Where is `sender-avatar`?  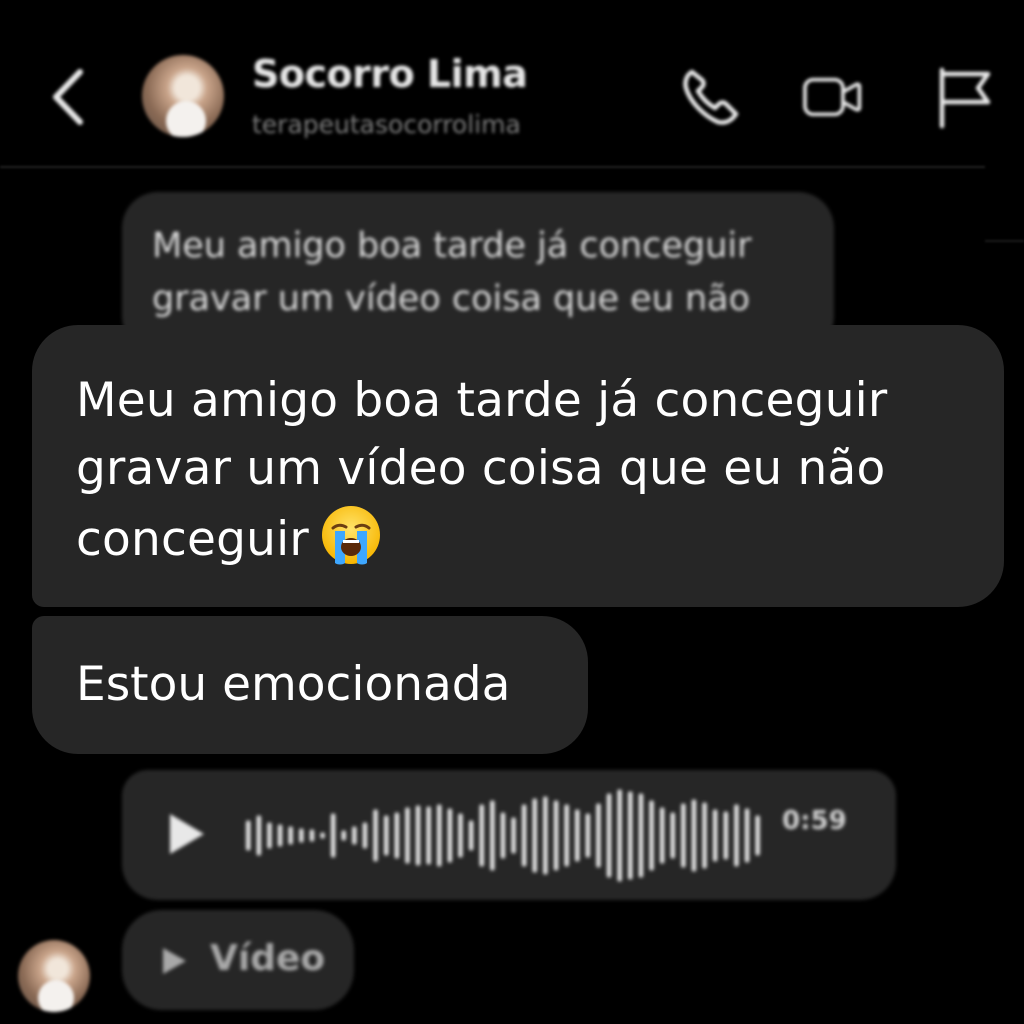 sender-avatar is located at coordinates (54, 976).